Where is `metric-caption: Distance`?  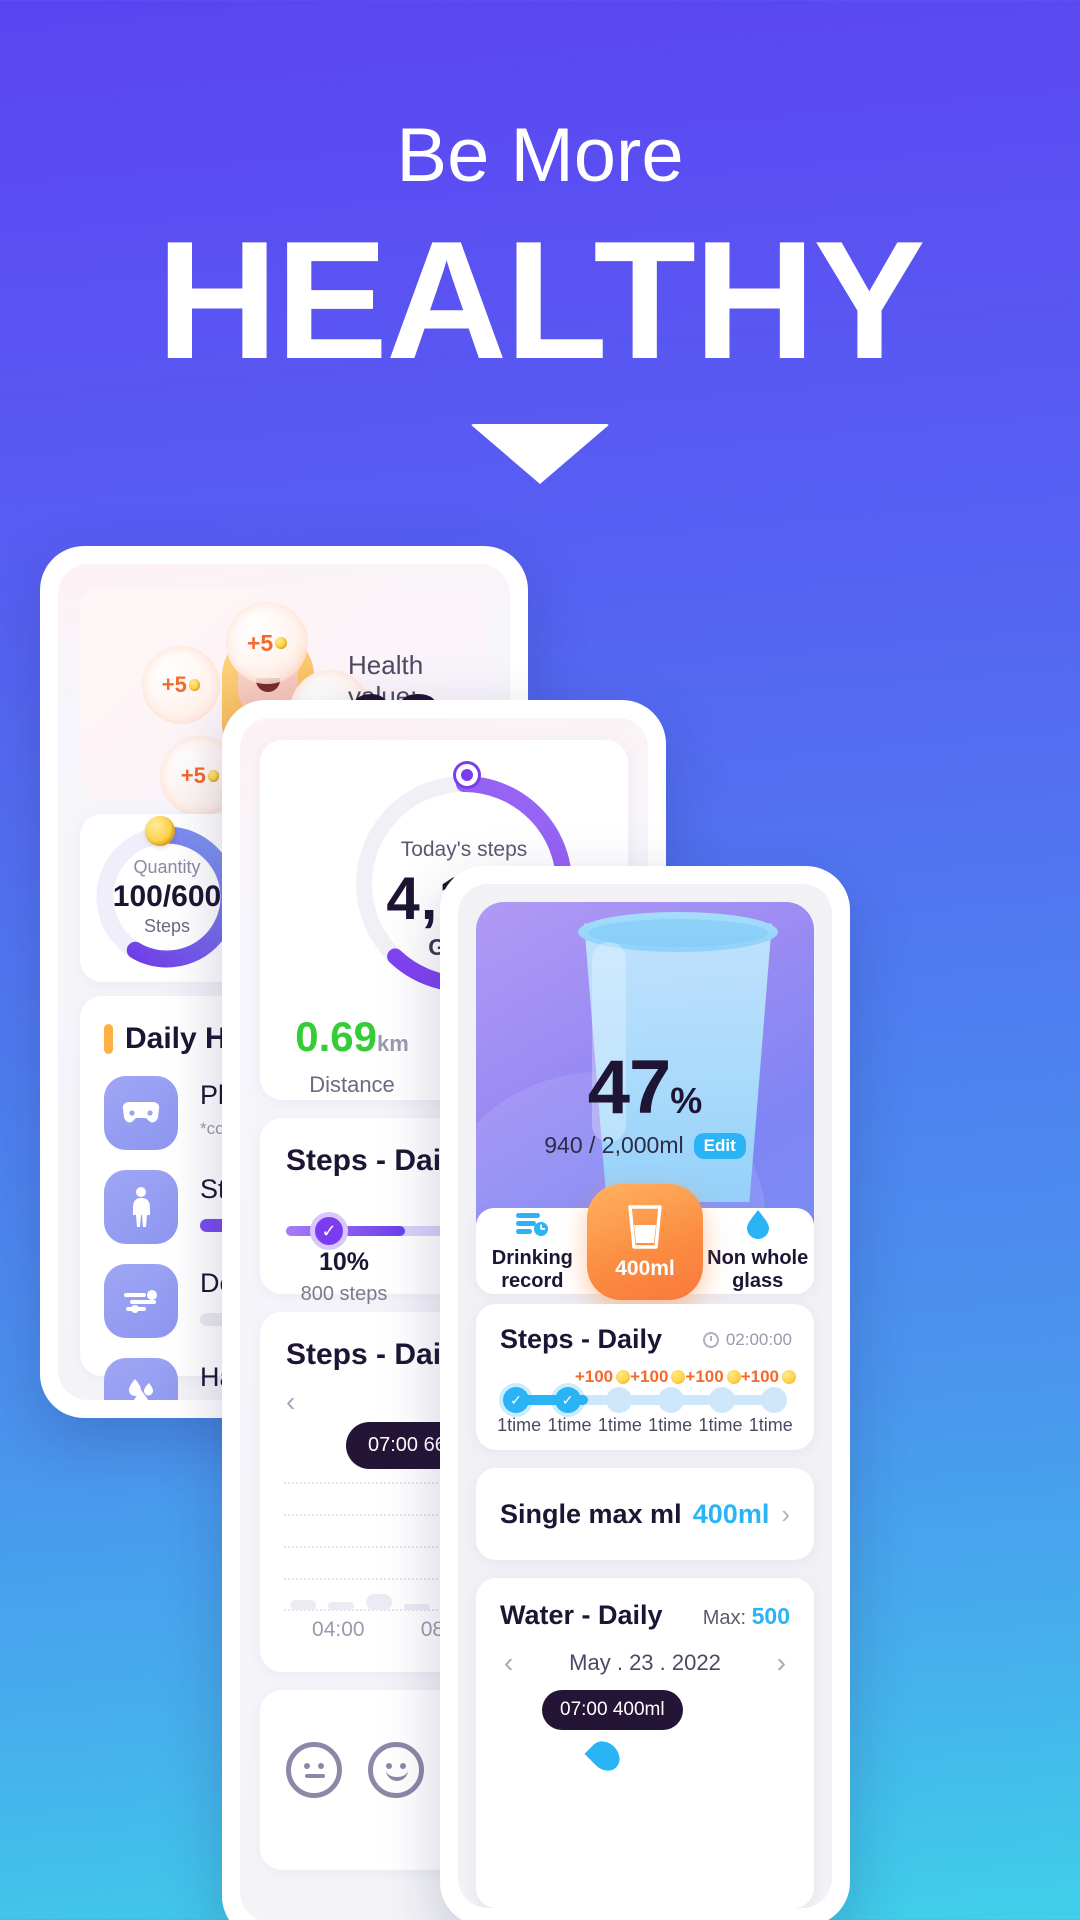 metric-caption: Distance is located at coordinates (352, 1084).